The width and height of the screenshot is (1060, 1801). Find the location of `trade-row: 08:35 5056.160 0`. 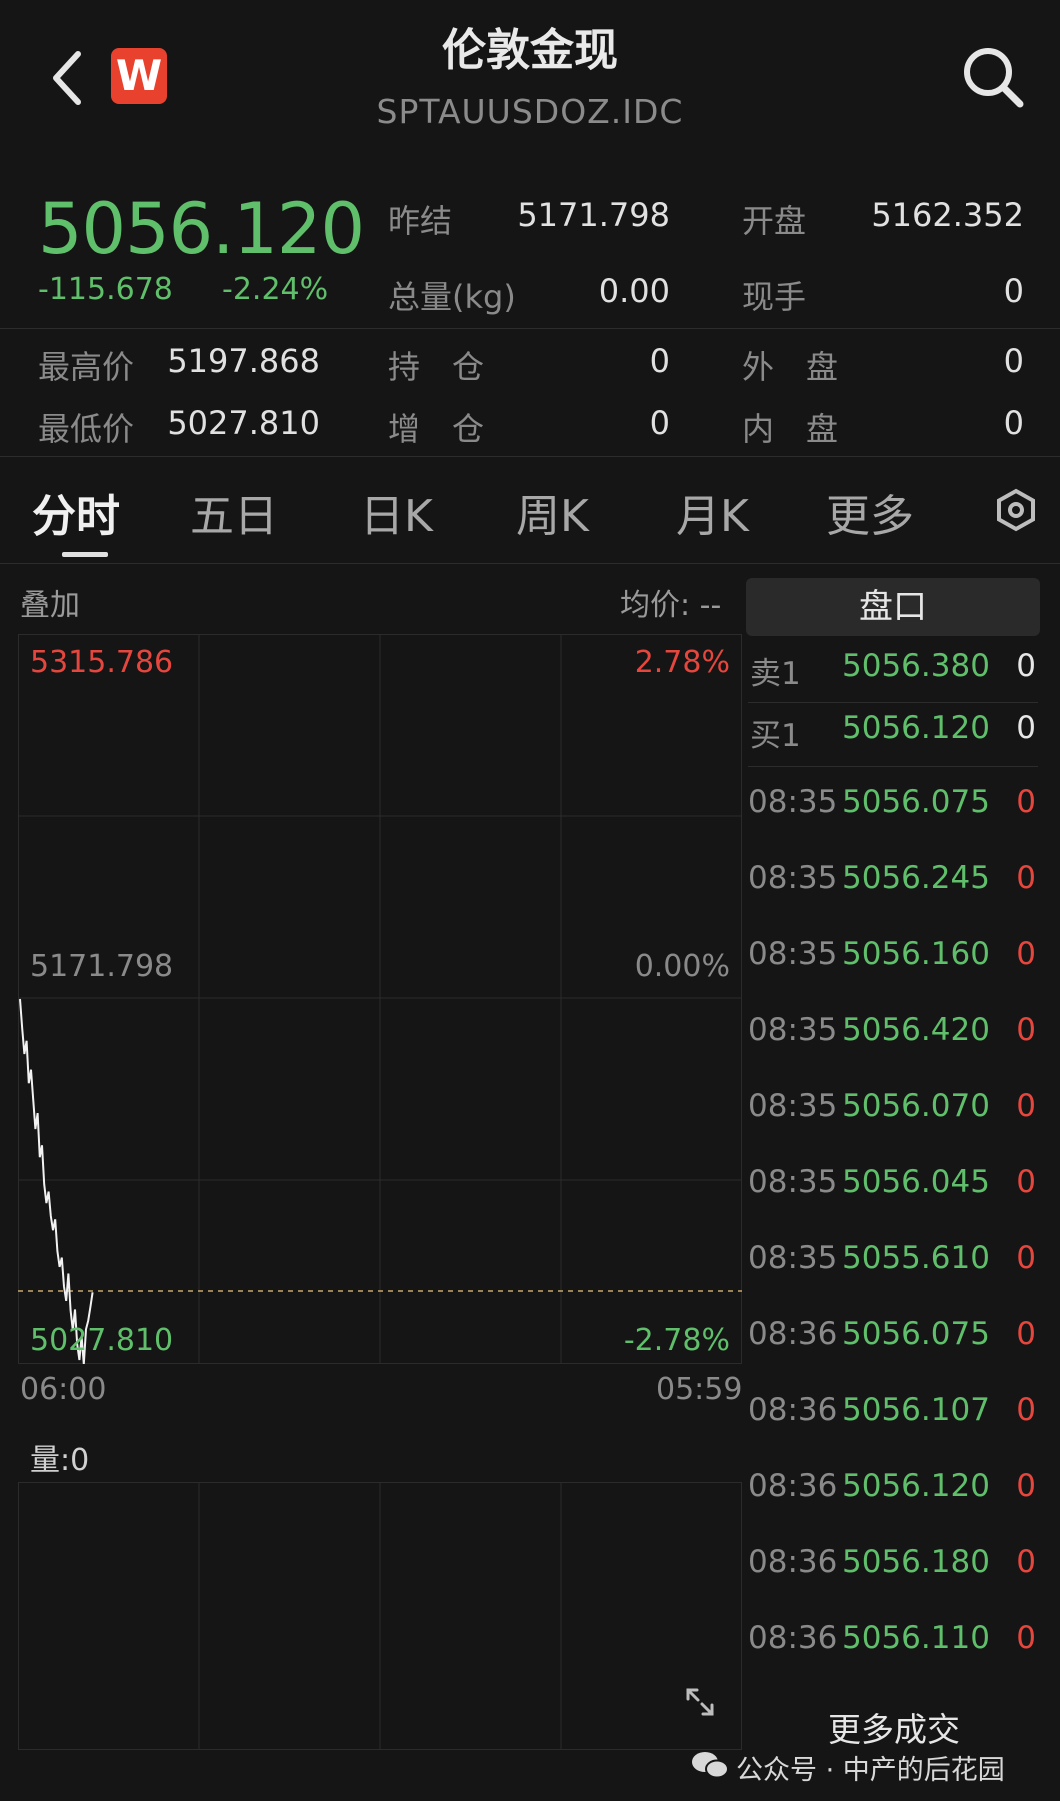

trade-row: 08:35 5056.160 0 is located at coordinates (893, 966).